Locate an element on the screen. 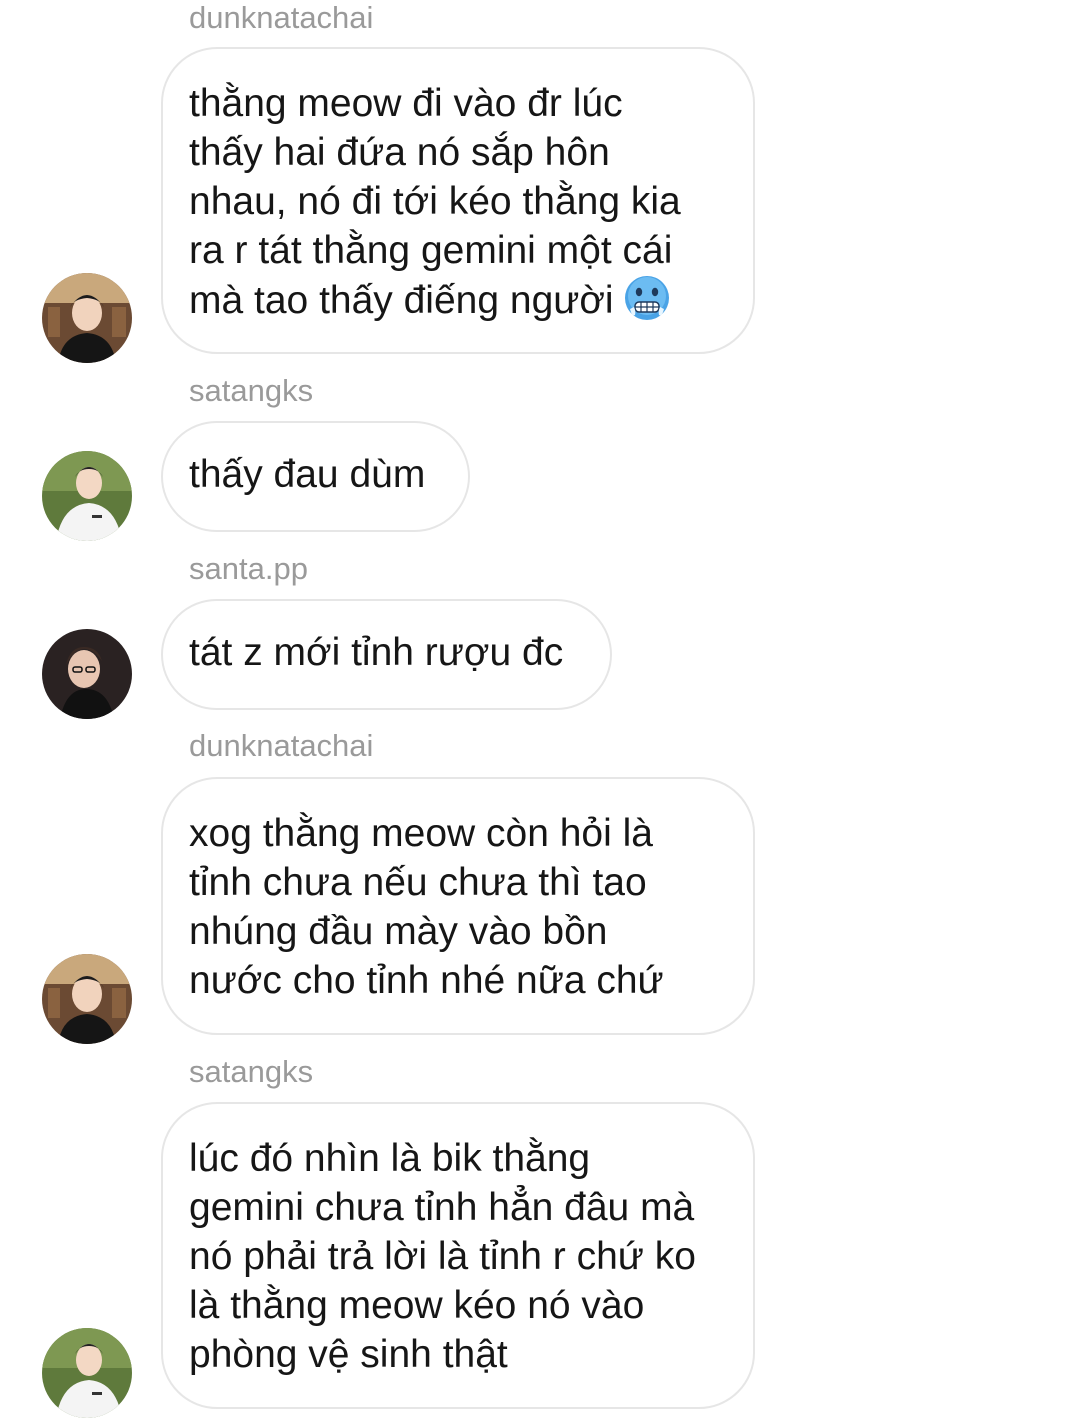 This screenshot has width=1080, height=1424. message-text: tát z mới tỉnh rượu đc is located at coordinates (376, 652).